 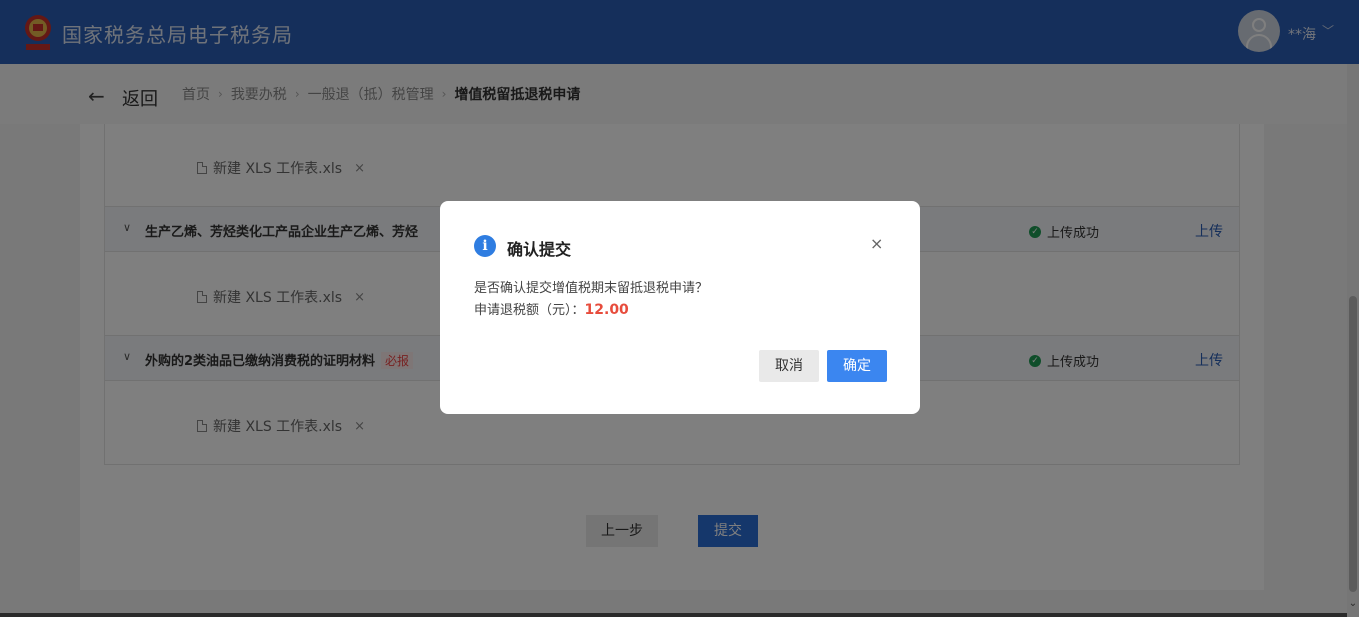 What do you see at coordinates (485, 246) in the screenshot?
I see `info-icon: i` at bounding box center [485, 246].